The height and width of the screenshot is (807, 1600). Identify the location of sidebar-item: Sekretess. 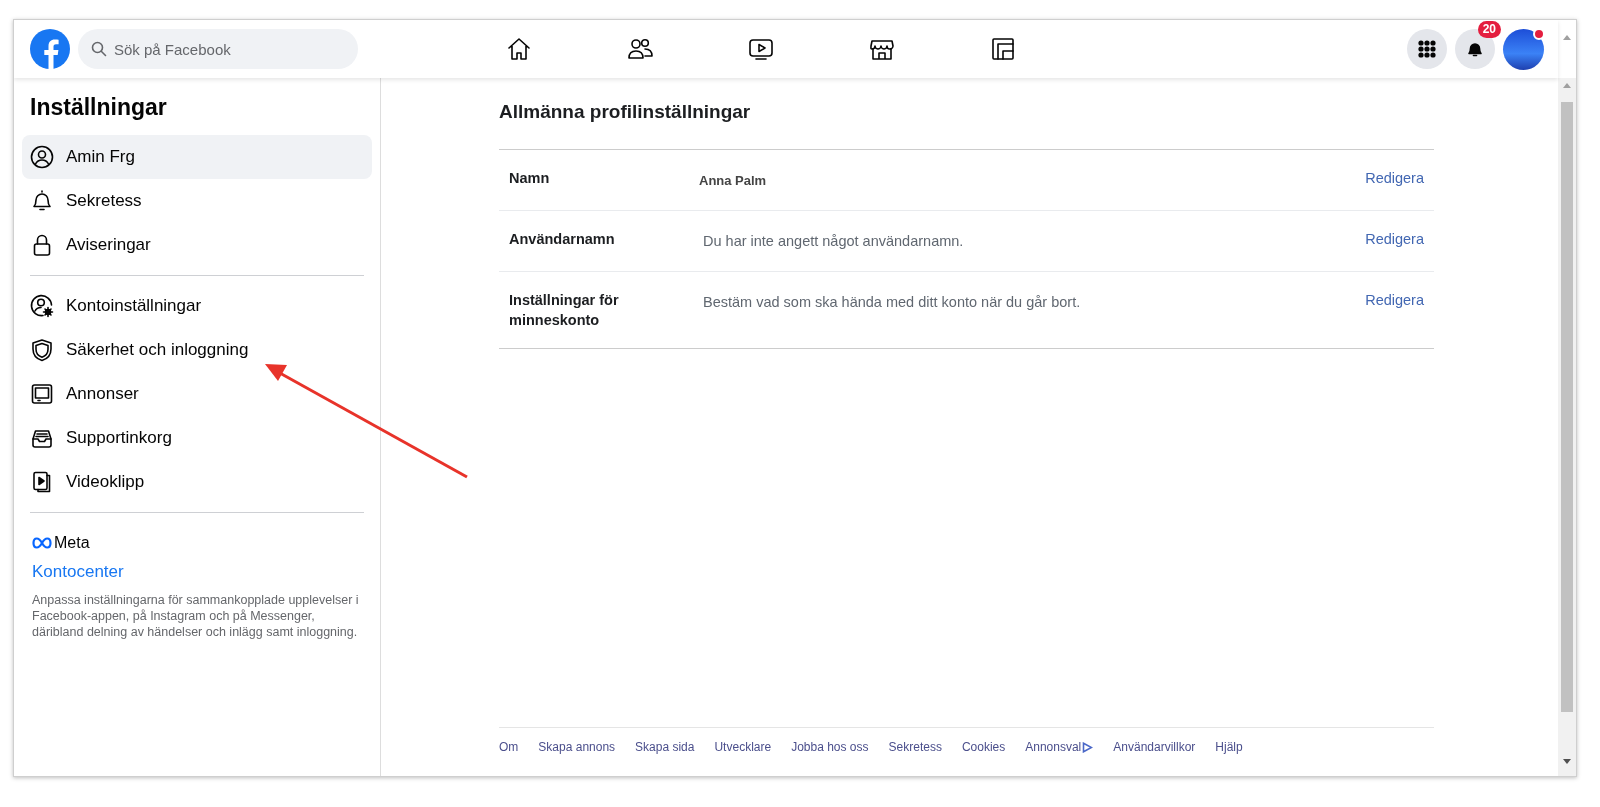
(197, 200).